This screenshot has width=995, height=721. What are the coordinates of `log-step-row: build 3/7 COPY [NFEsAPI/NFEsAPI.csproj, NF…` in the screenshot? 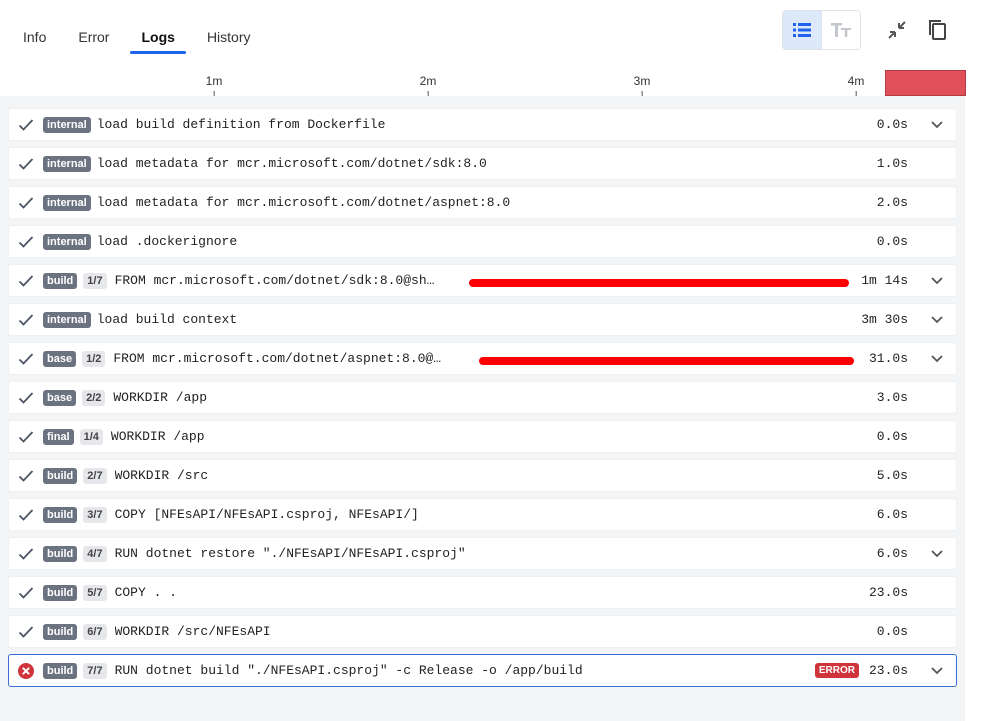 It's located at (482, 514).